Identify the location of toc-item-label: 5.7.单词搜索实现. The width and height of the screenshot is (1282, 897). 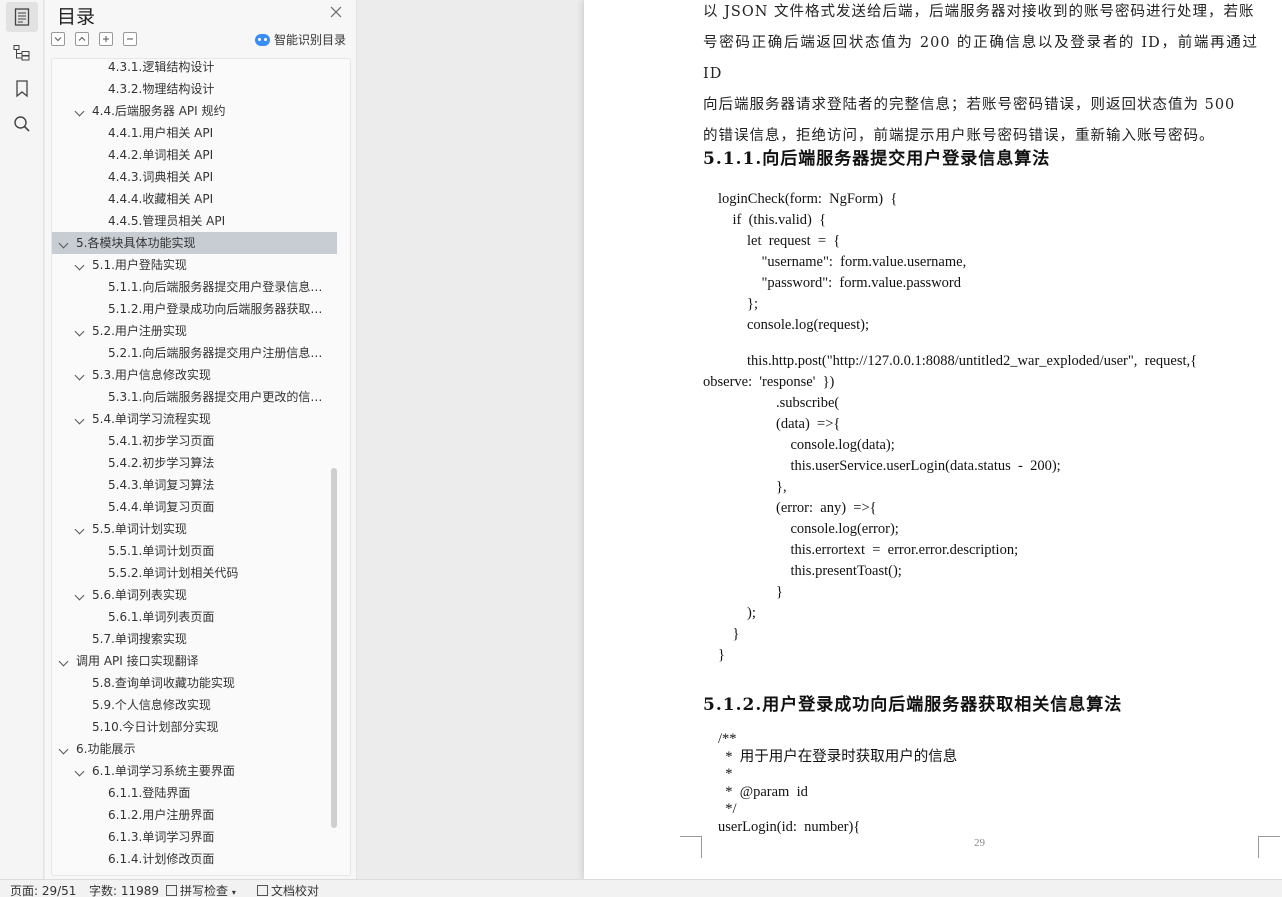
(139, 639).